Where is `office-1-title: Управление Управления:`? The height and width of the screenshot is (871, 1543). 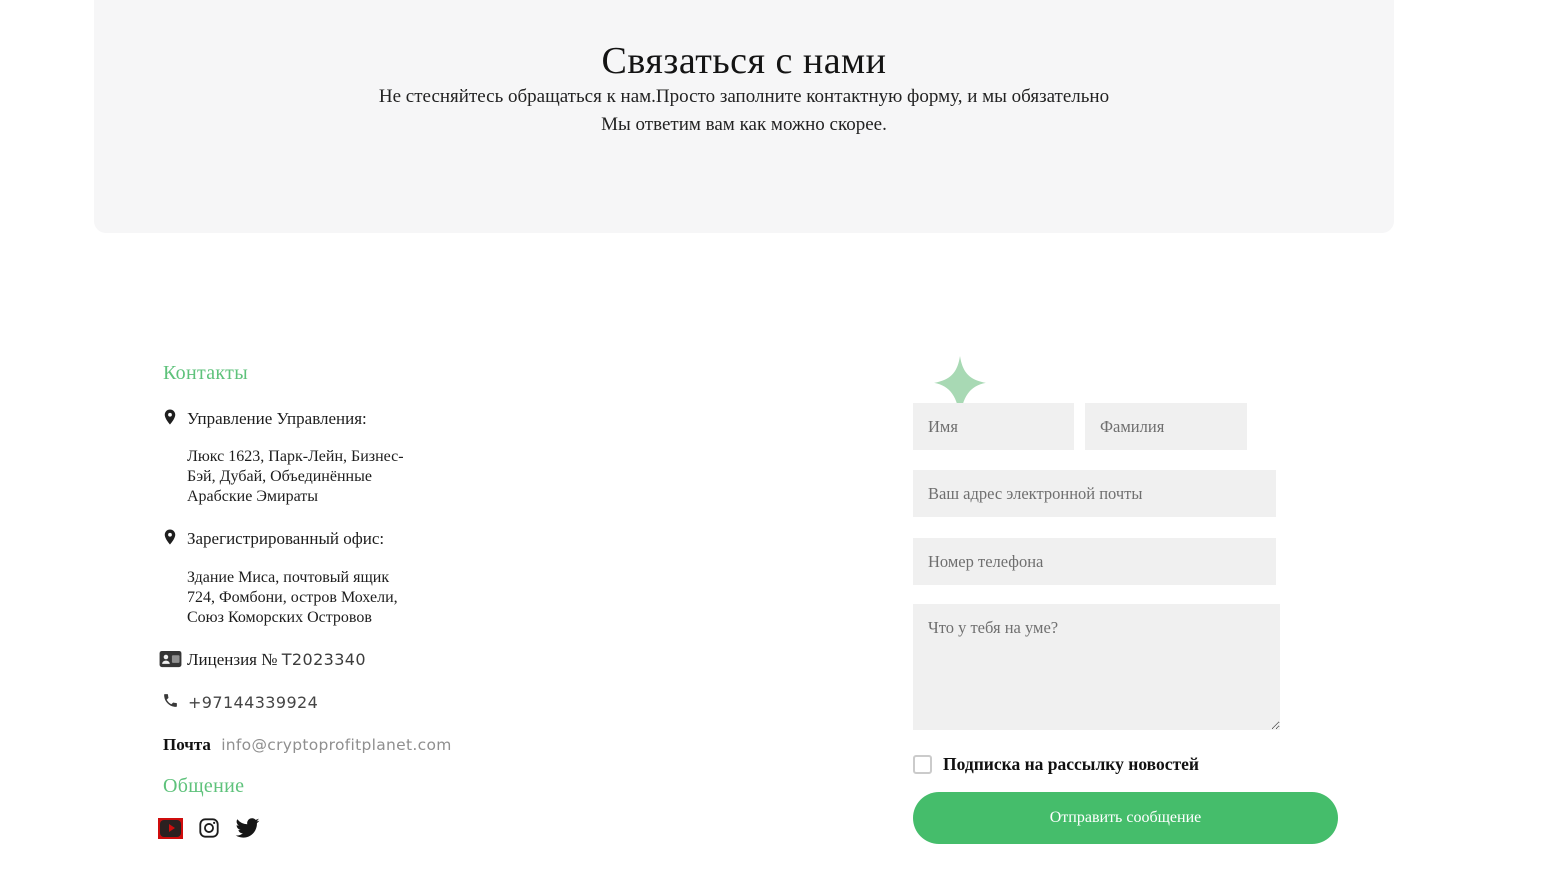
office-1-title: Управление Управления: is located at coordinates (277, 418).